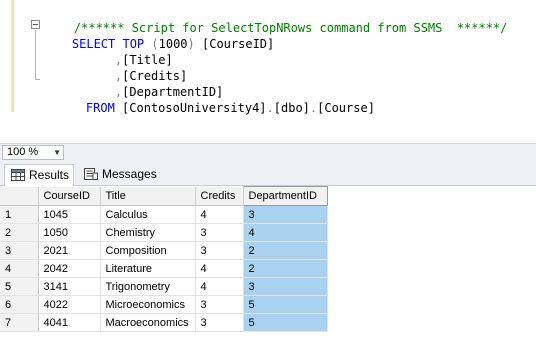 This screenshot has height=340, width=536. What do you see at coordinates (19, 214) in the screenshot?
I see `row-number: 1` at bounding box center [19, 214].